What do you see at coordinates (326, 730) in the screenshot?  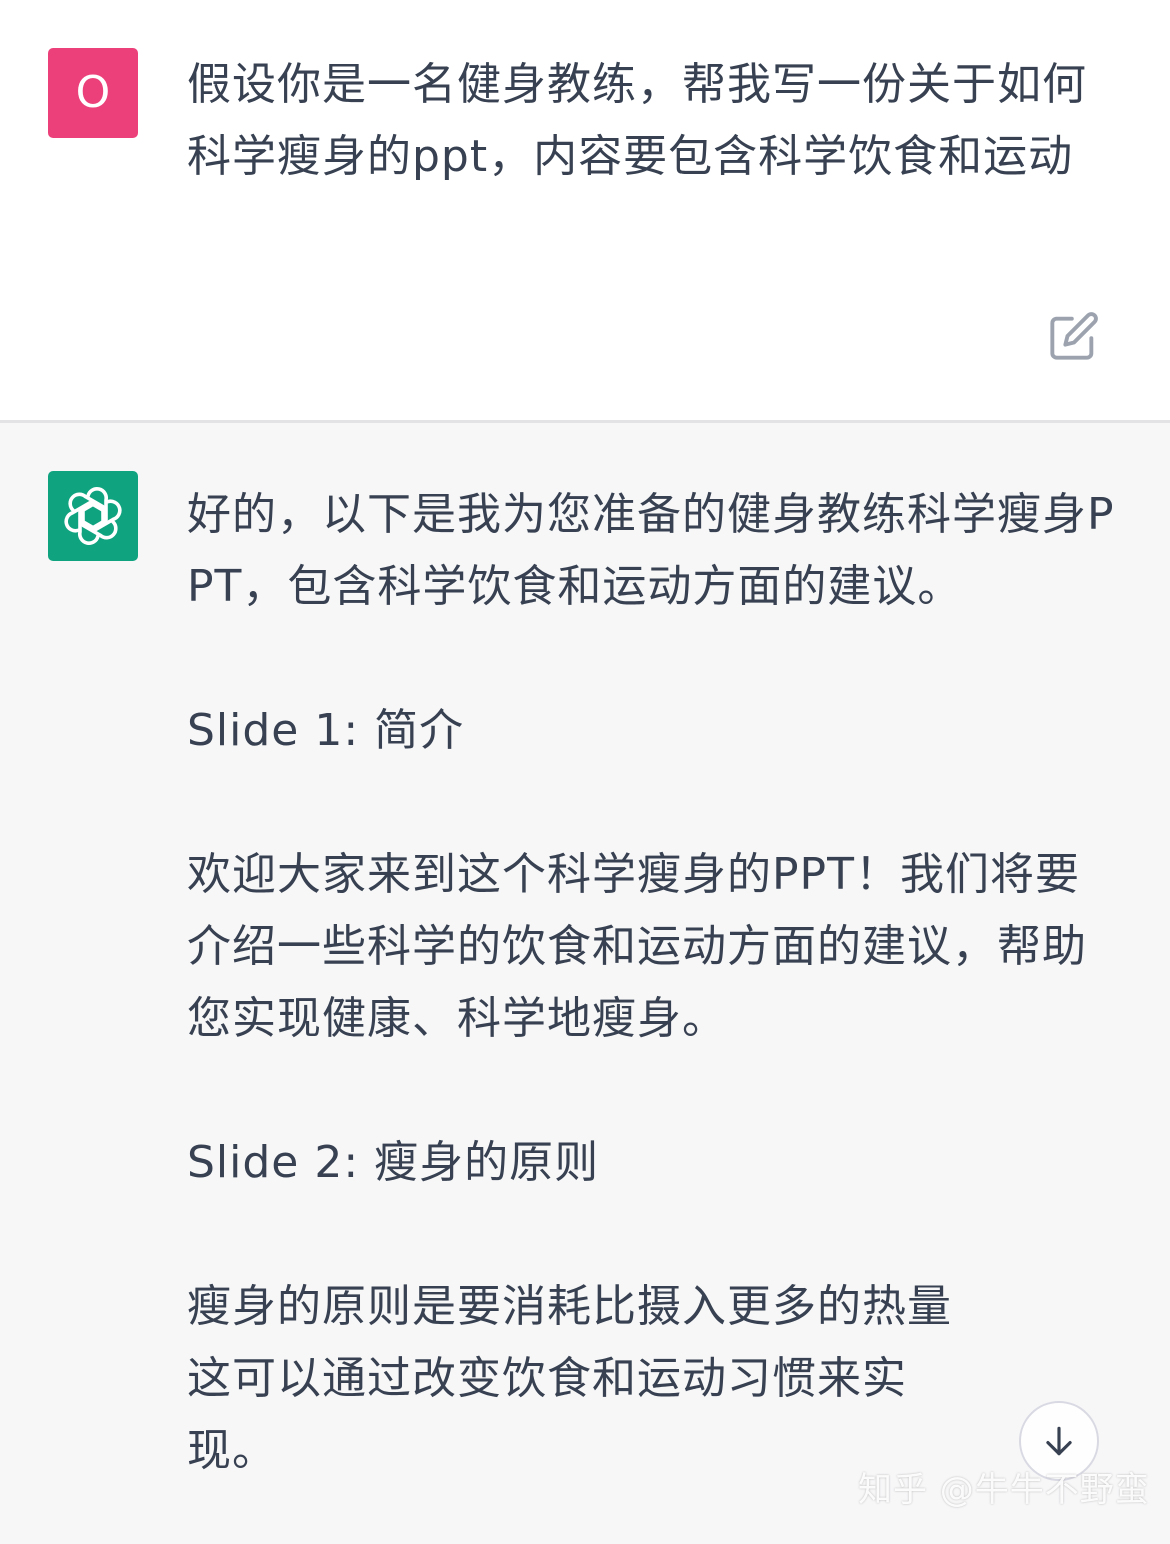 I see `slide-1-heading: Slide 1: 简介` at bounding box center [326, 730].